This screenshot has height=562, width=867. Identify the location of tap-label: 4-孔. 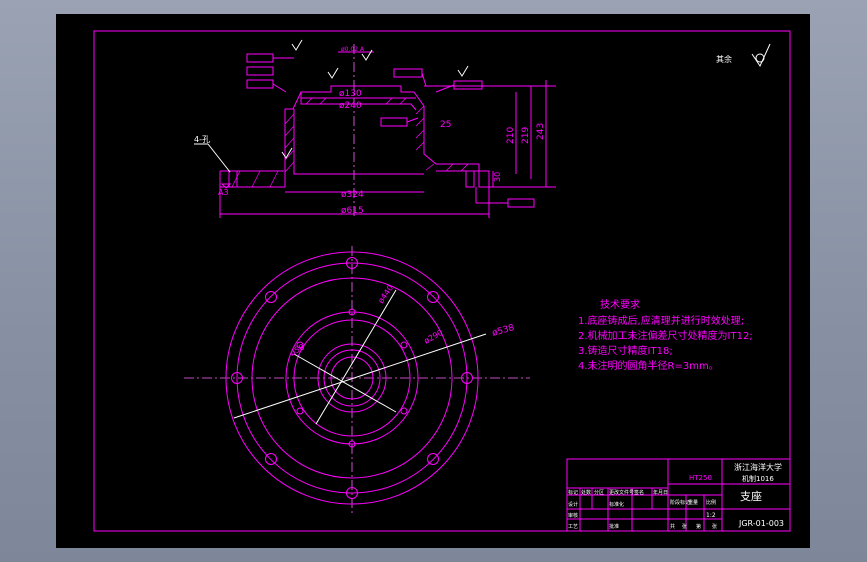
(202, 139).